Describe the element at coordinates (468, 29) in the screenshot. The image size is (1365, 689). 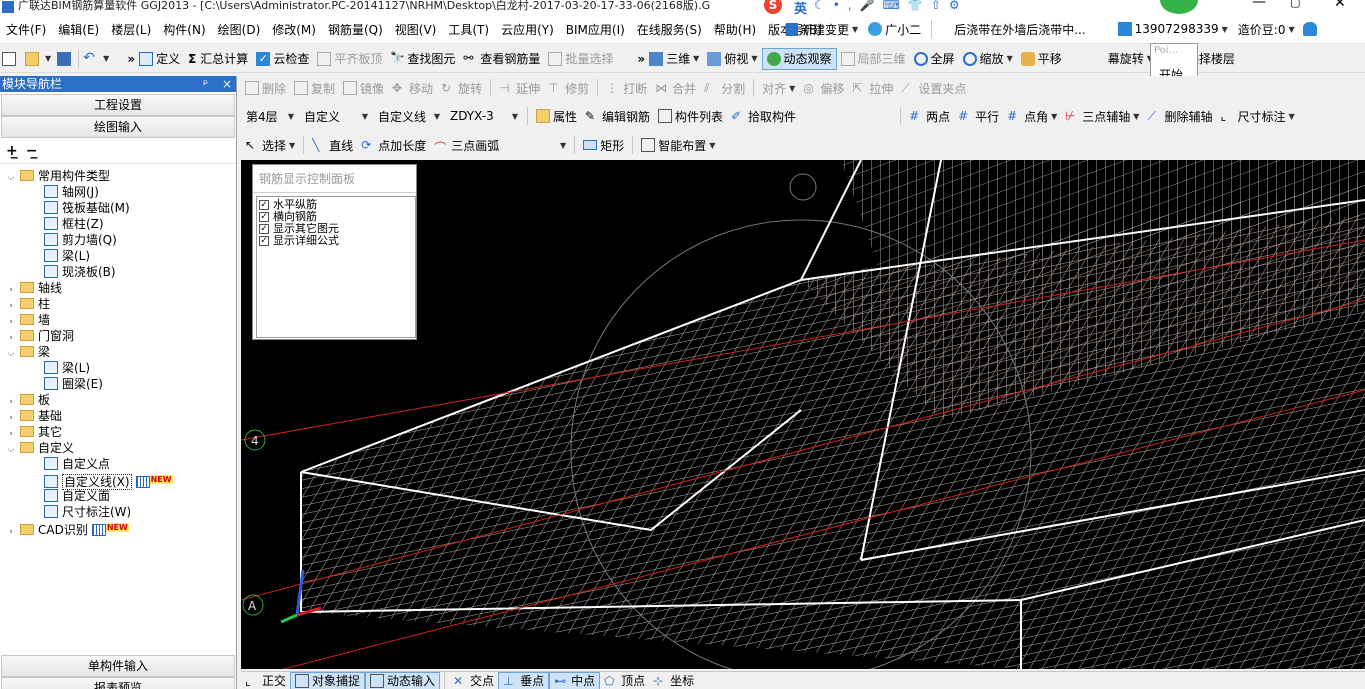
I see `menu-item: 工具(T)` at that location.